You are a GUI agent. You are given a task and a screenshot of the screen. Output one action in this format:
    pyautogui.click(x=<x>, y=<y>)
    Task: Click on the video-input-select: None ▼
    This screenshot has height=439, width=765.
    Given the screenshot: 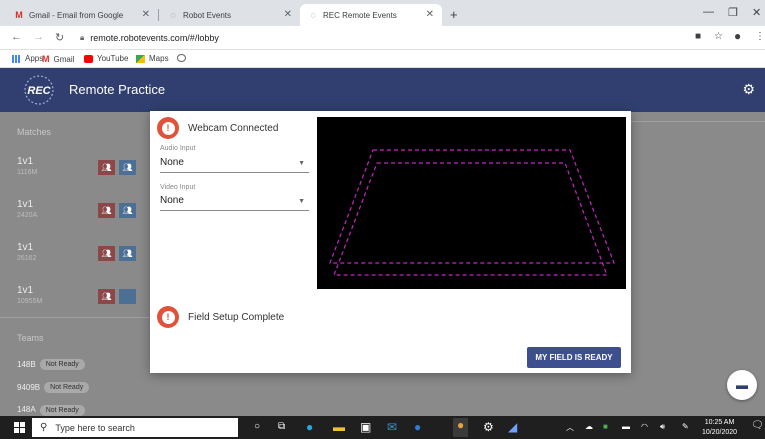 What is the action you would take?
    pyautogui.click(x=234, y=203)
    